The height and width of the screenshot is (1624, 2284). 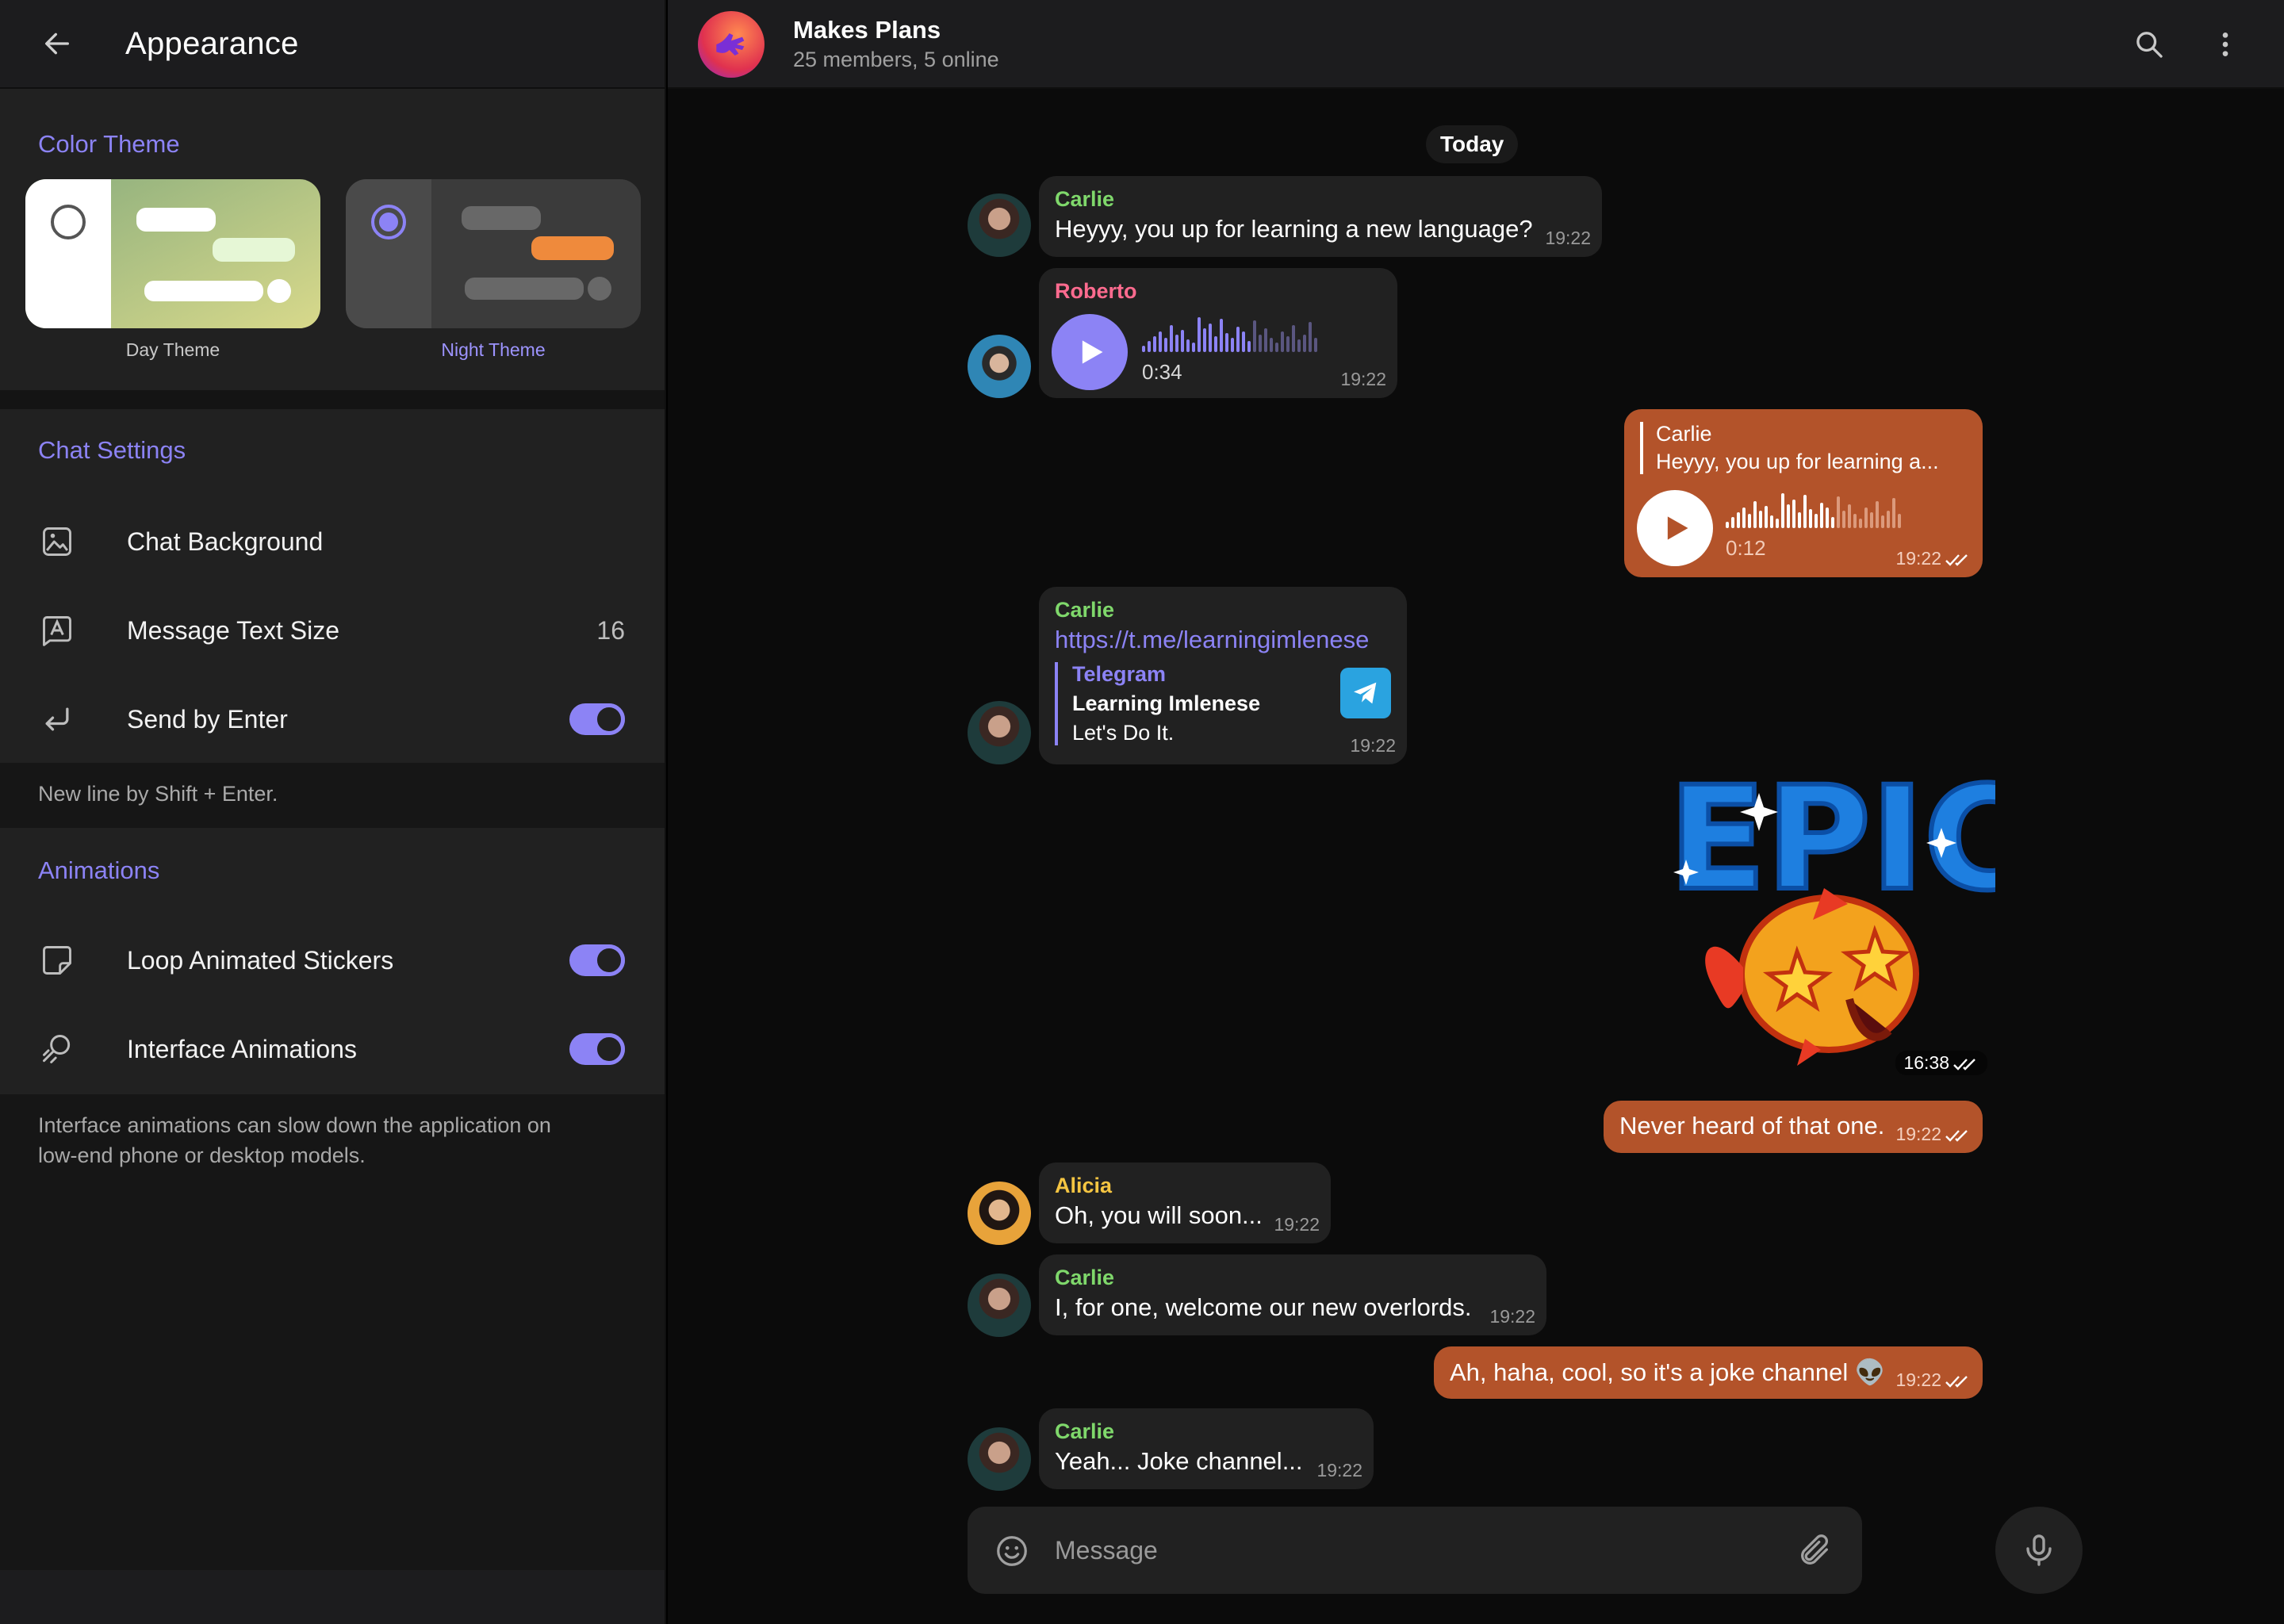 I want to click on smile-icon, so click(x=1012, y=1551).